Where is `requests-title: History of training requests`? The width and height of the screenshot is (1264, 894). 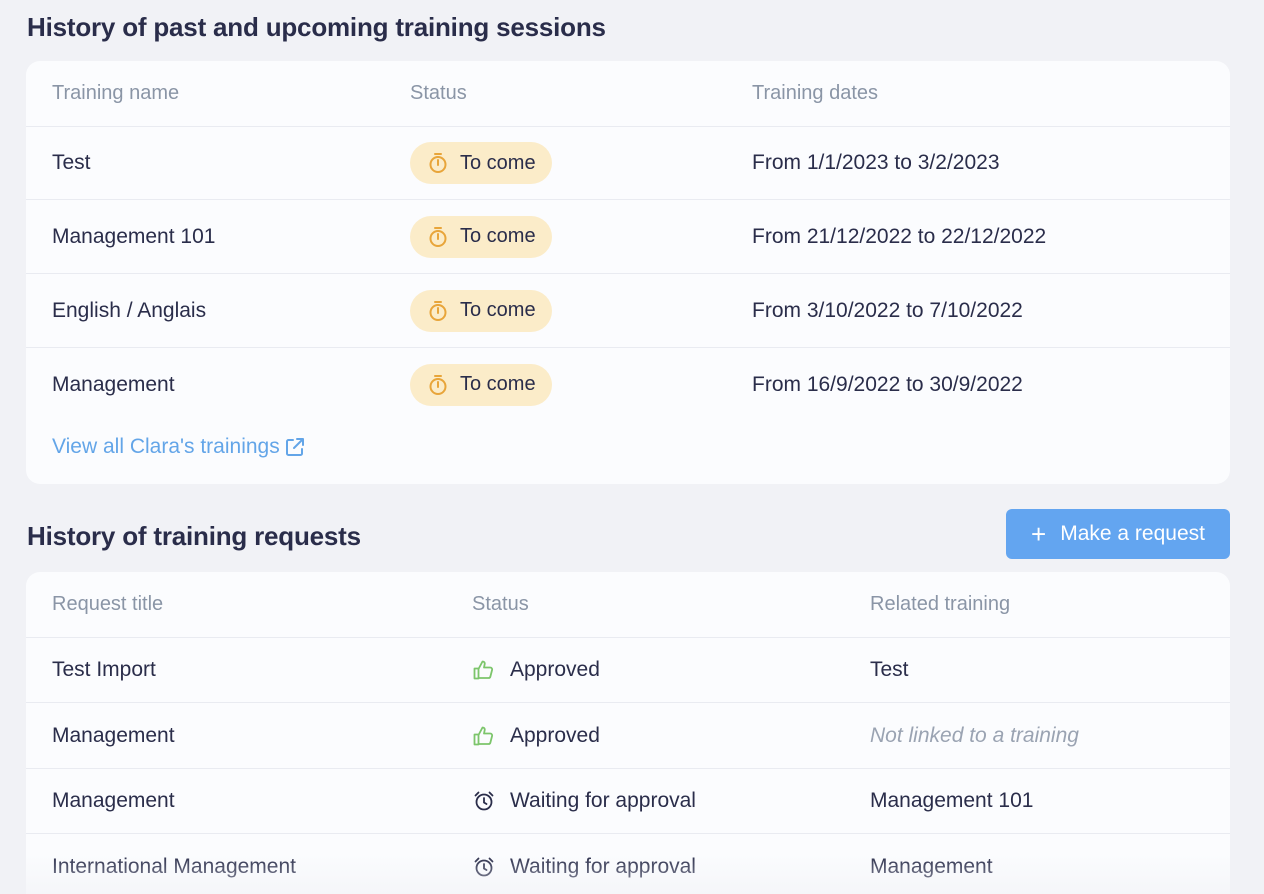
requests-title: History of training requests is located at coordinates (194, 536).